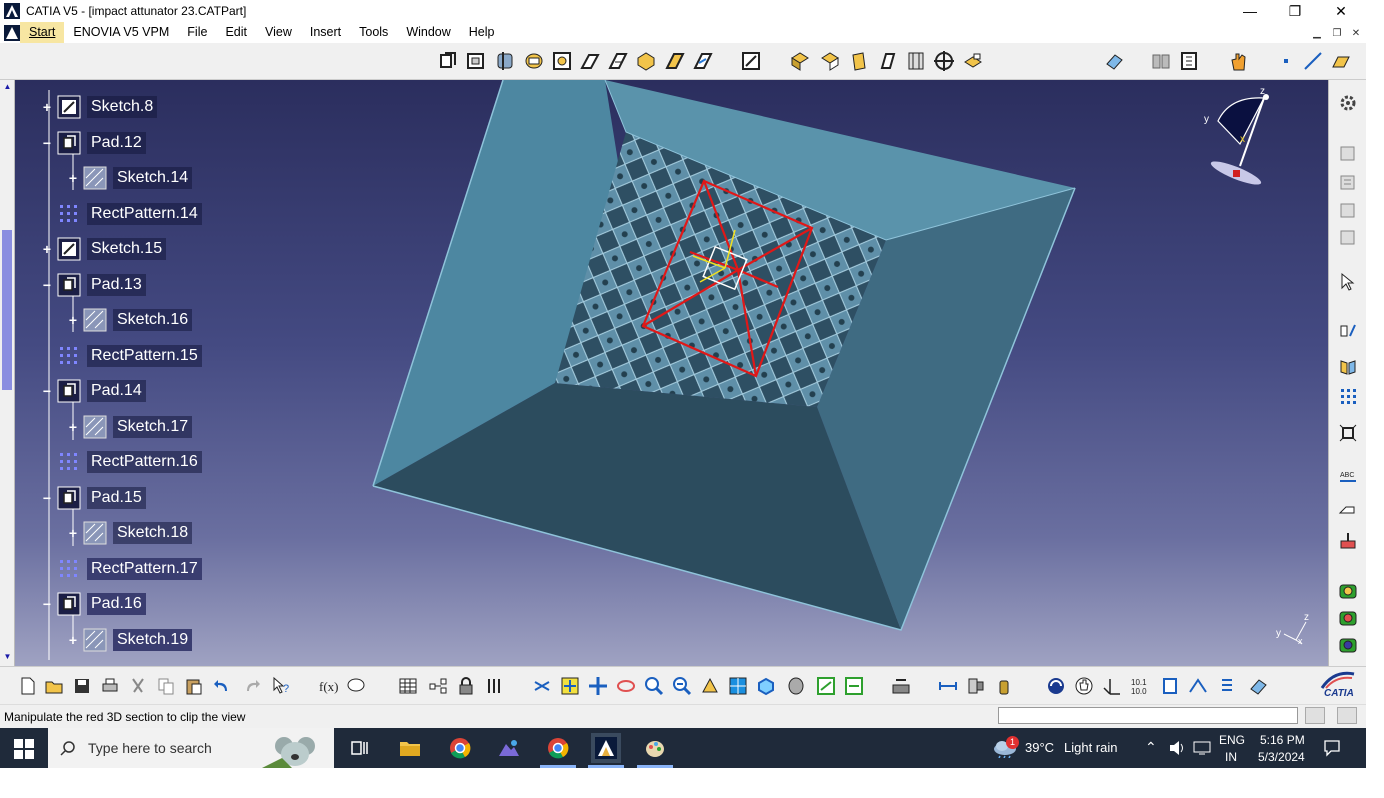 This screenshot has width=1384, height=798. I want to click on windows-start-icon, so click(24, 749).